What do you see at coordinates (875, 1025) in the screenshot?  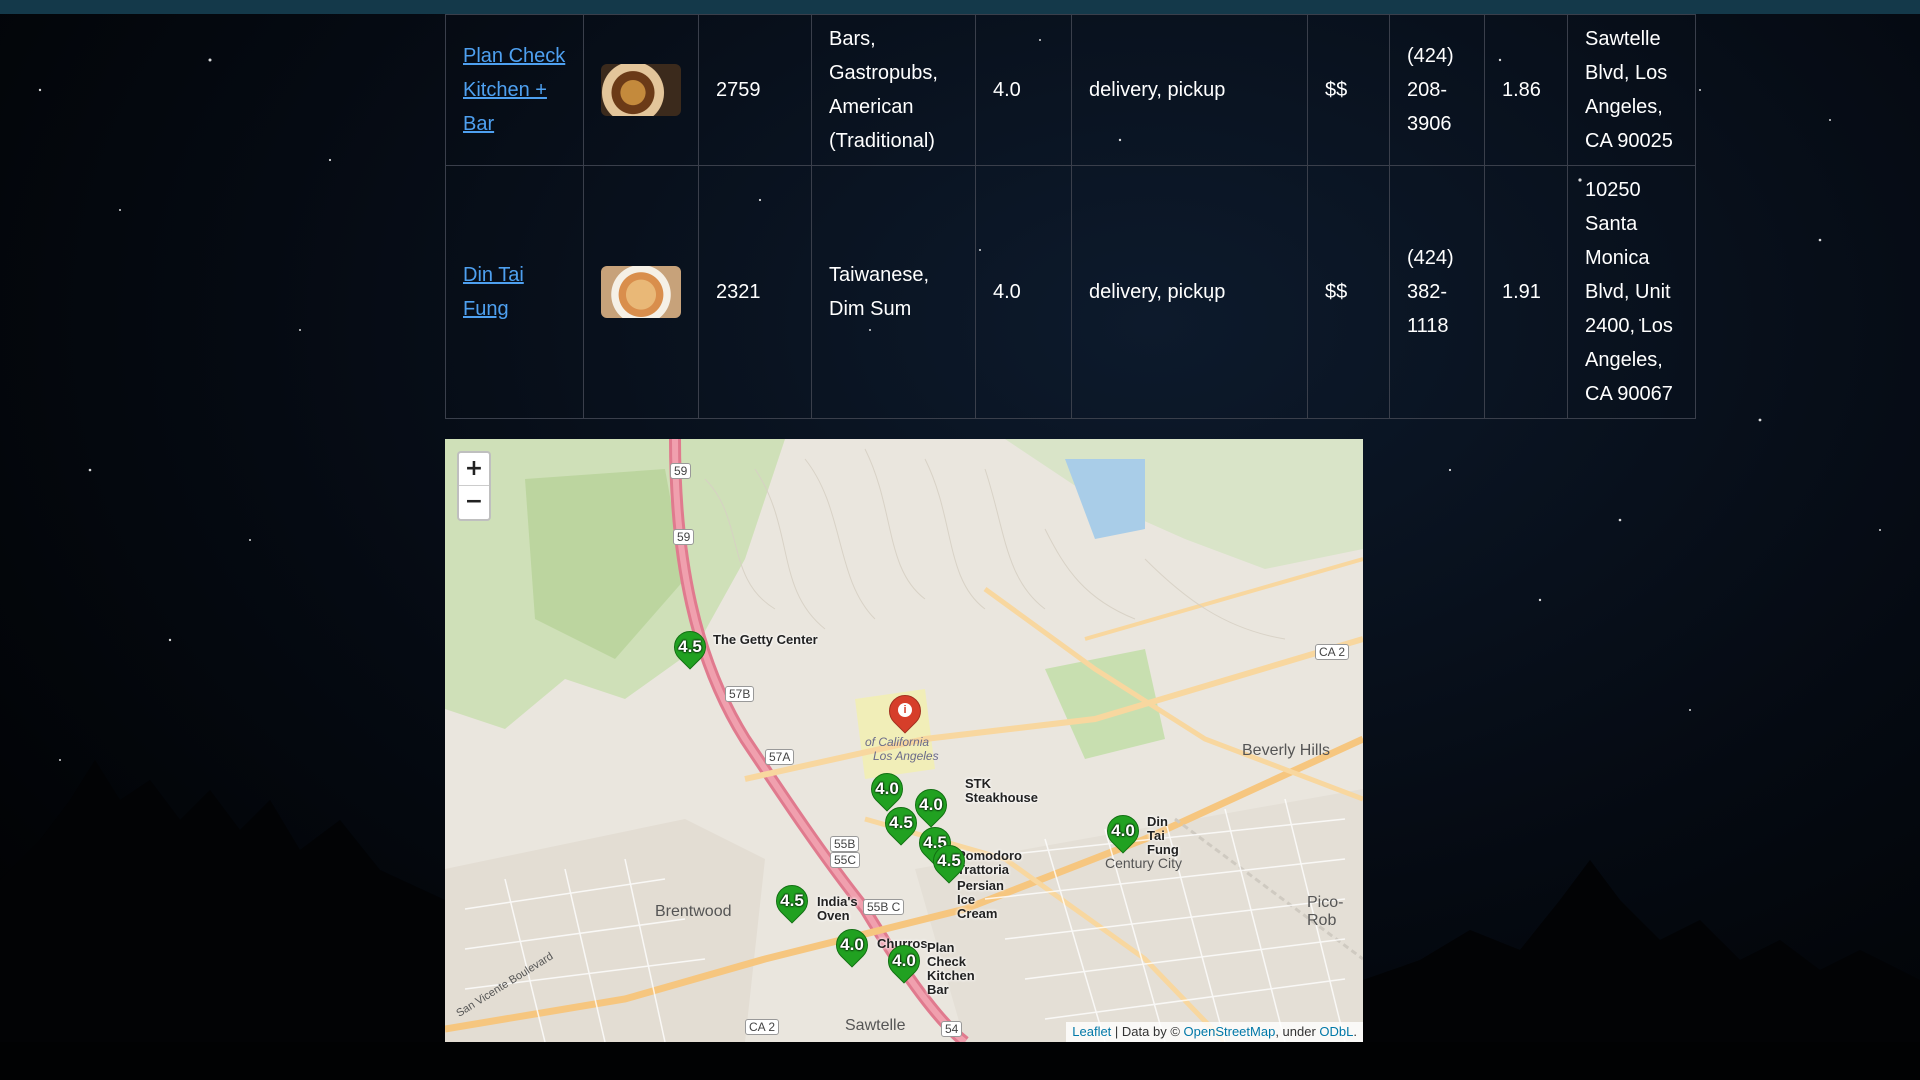 I see `place-label-sawtelle: Sawtelle` at bounding box center [875, 1025].